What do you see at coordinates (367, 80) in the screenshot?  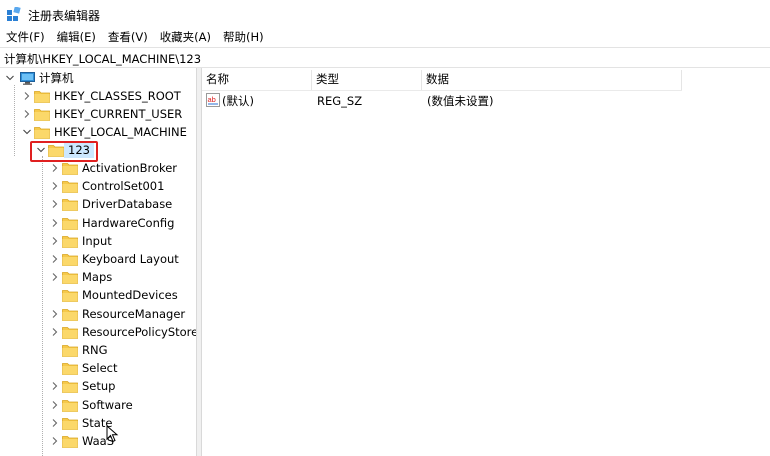 I see `column-header-type: 类型` at bounding box center [367, 80].